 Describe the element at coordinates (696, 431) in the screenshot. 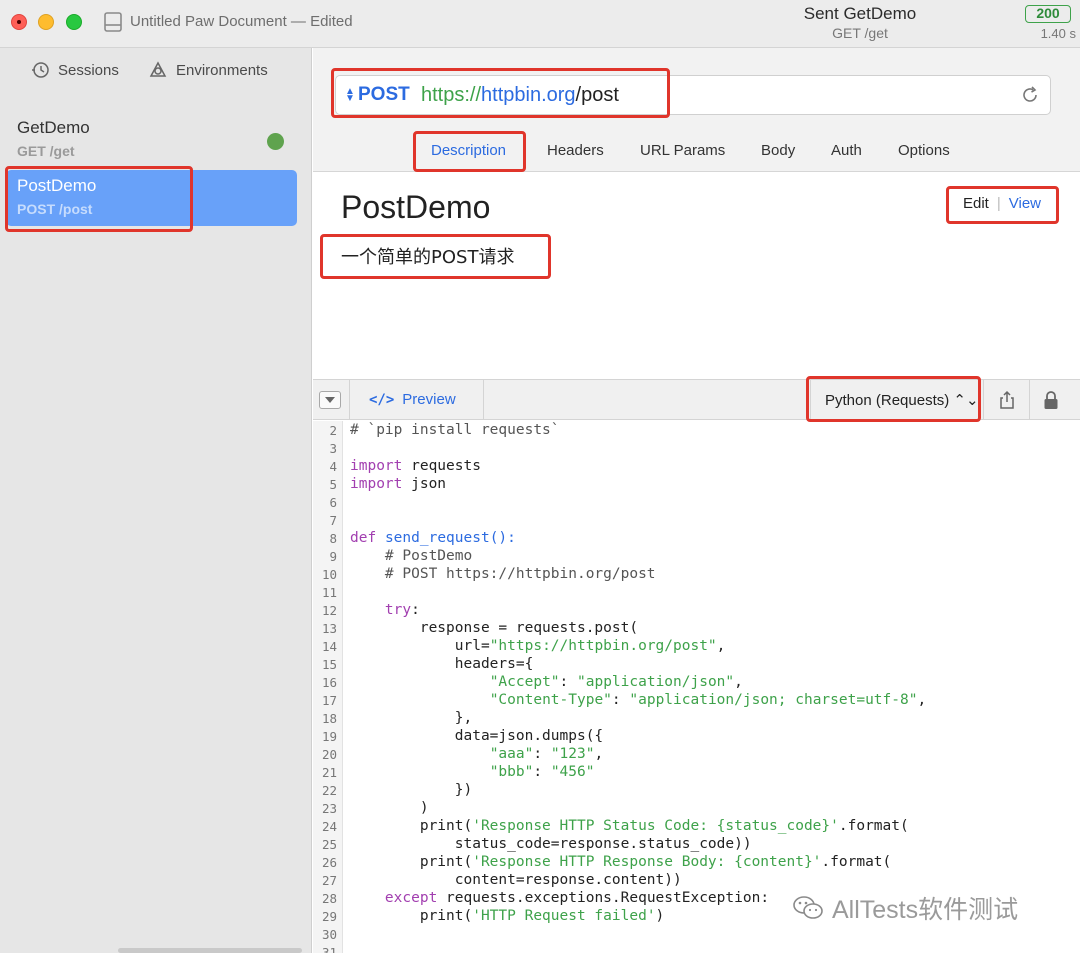

I see `code-line: 2 # `pip install requests`` at that location.